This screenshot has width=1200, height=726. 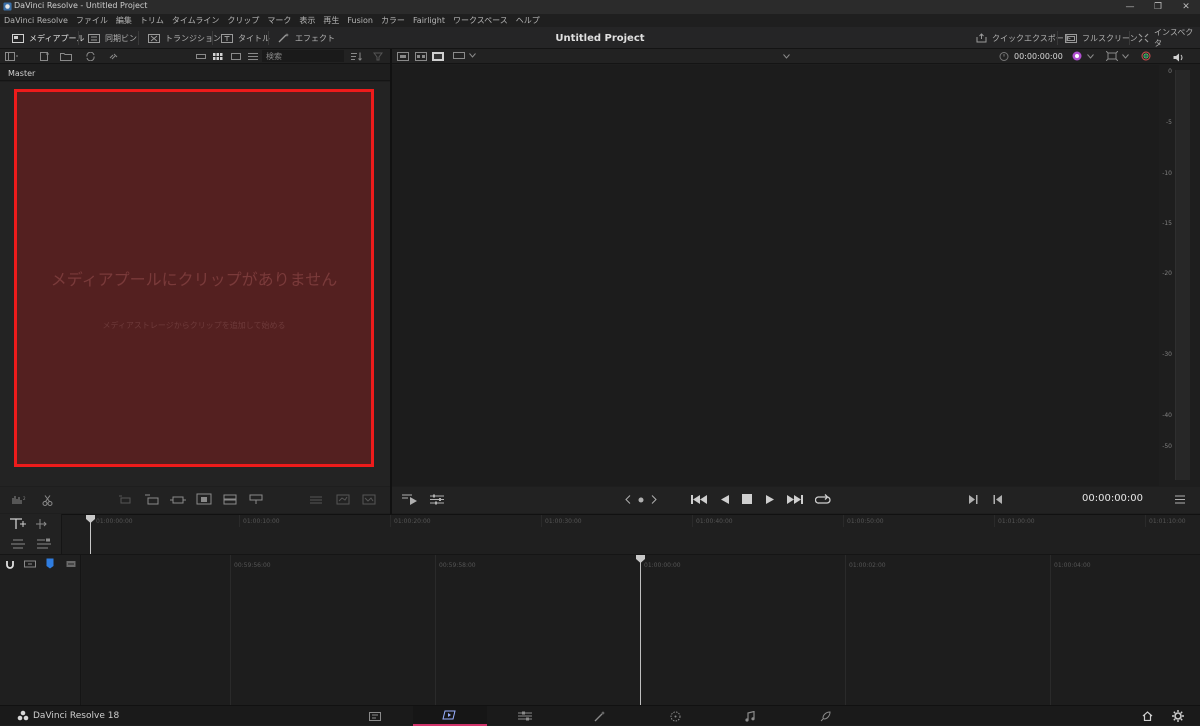 What do you see at coordinates (36, 20) in the screenshot?
I see `menu-davinci-resolve: DaVinci Resolve` at bounding box center [36, 20].